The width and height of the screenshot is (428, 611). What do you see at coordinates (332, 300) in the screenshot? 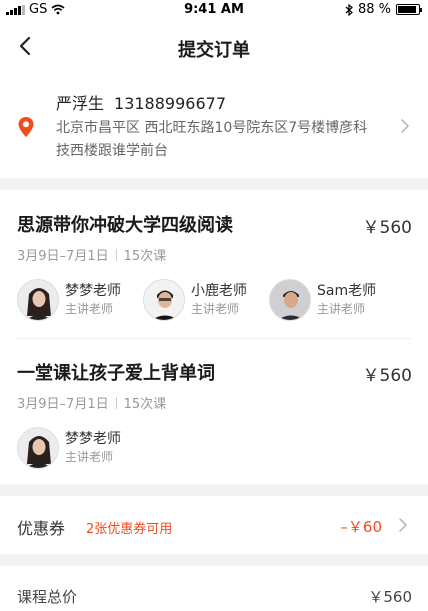
I see `teacher: Sam老师 主讲老师` at bounding box center [332, 300].